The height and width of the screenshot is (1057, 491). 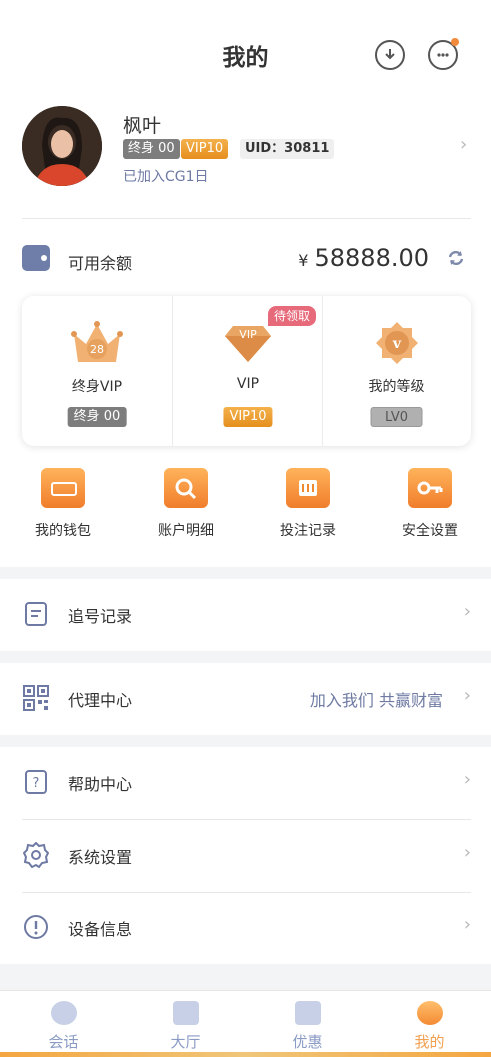 What do you see at coordinates (100, 616) in the screenshot?
I see `menu-label: 追号记录` at bounding box center [100, 616].